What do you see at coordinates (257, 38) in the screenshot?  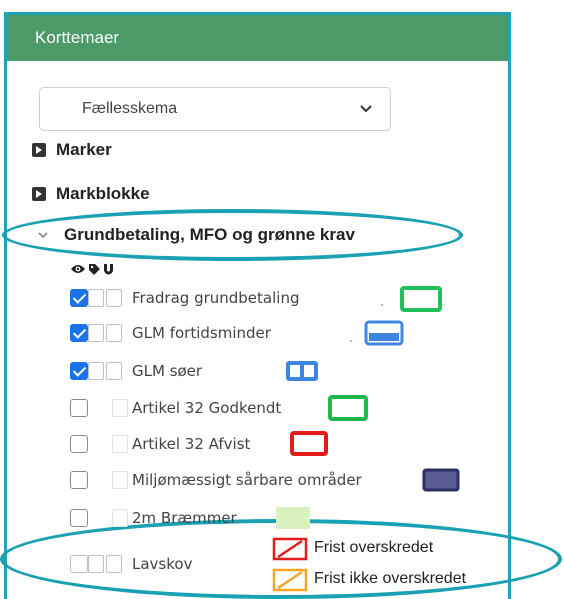 I see `panel-title: Korttemaer` at bounding box center [257, 38].